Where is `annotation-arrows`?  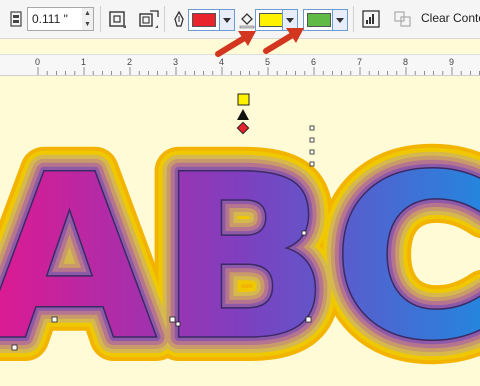 annotation-arrows is located at coordinates (259, 42).